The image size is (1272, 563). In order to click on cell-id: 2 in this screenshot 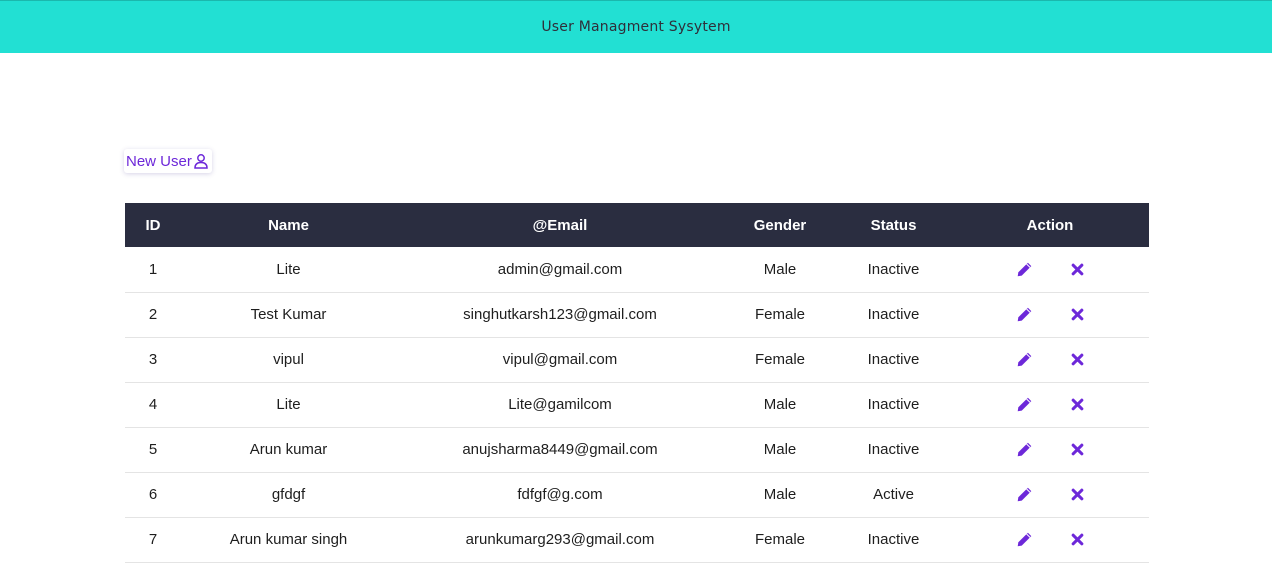, I will do `click(153, 314)`.